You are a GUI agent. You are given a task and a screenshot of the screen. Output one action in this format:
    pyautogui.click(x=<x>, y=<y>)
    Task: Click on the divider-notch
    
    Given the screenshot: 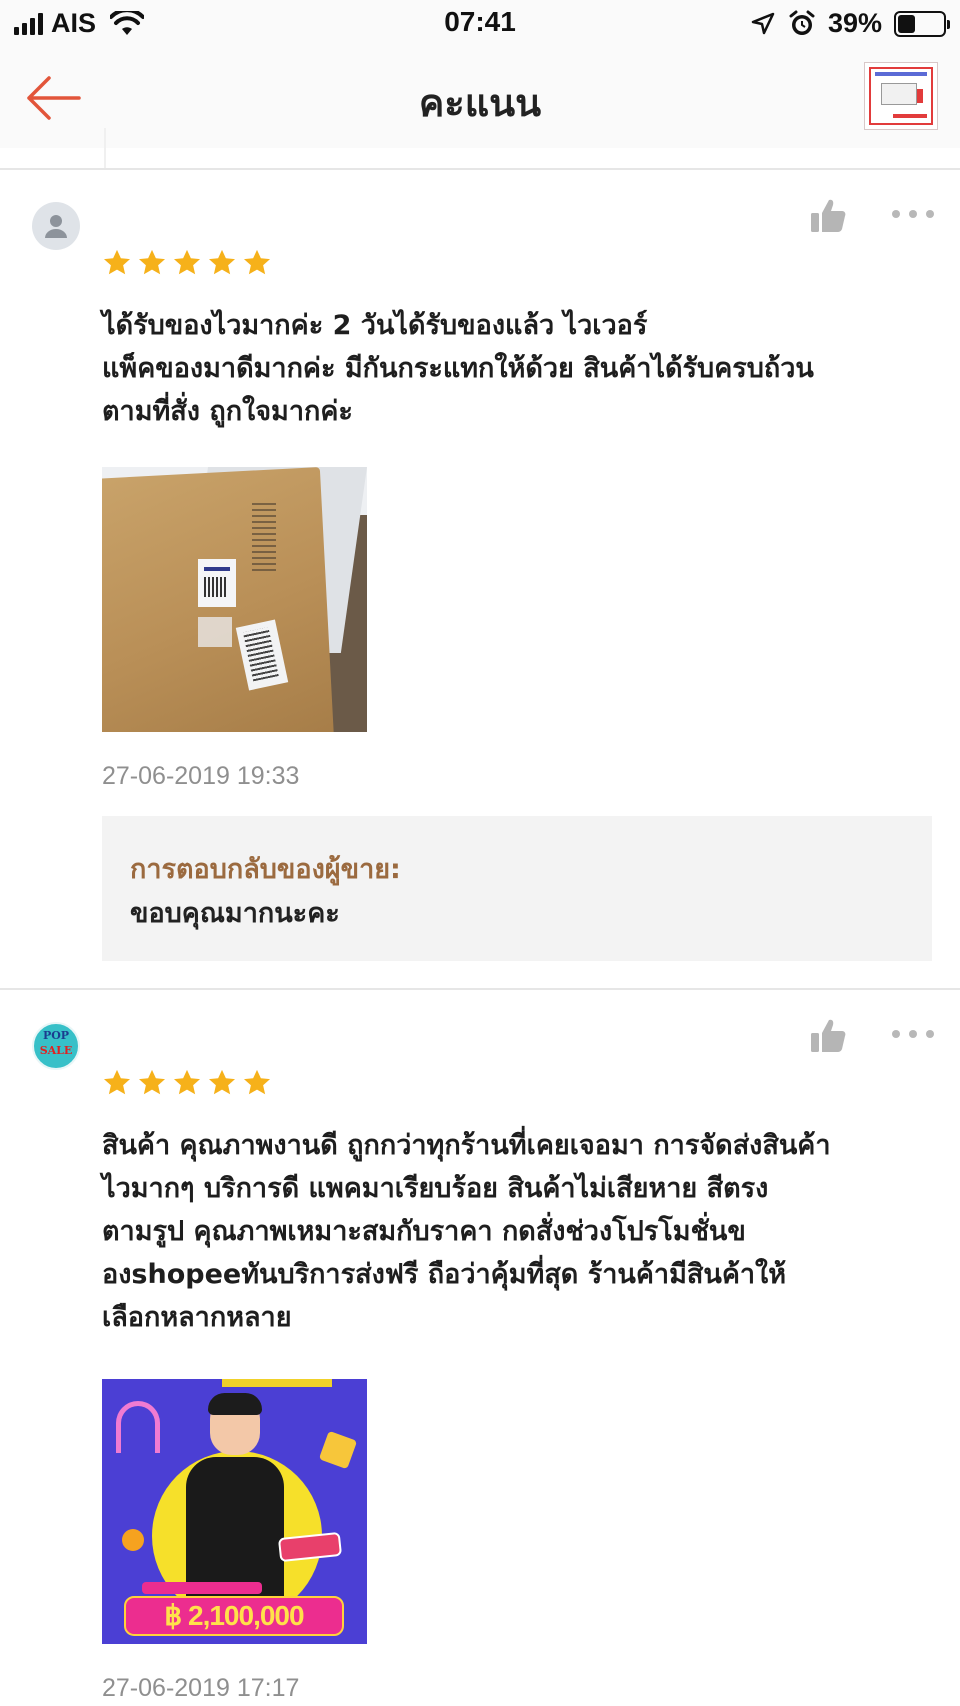 What is the action you would take?
    pyautogui.click(x=105, y=148)
    